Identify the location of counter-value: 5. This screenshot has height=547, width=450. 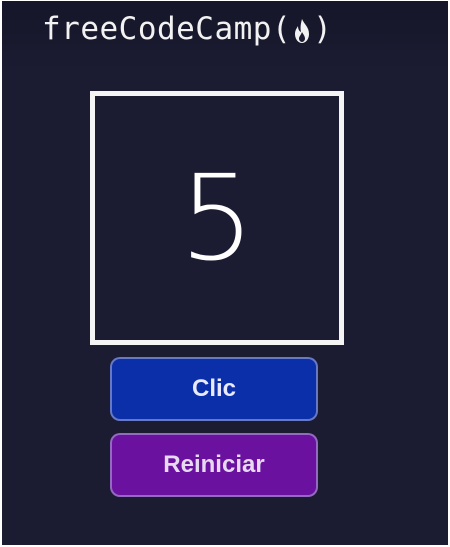
(217, 218).